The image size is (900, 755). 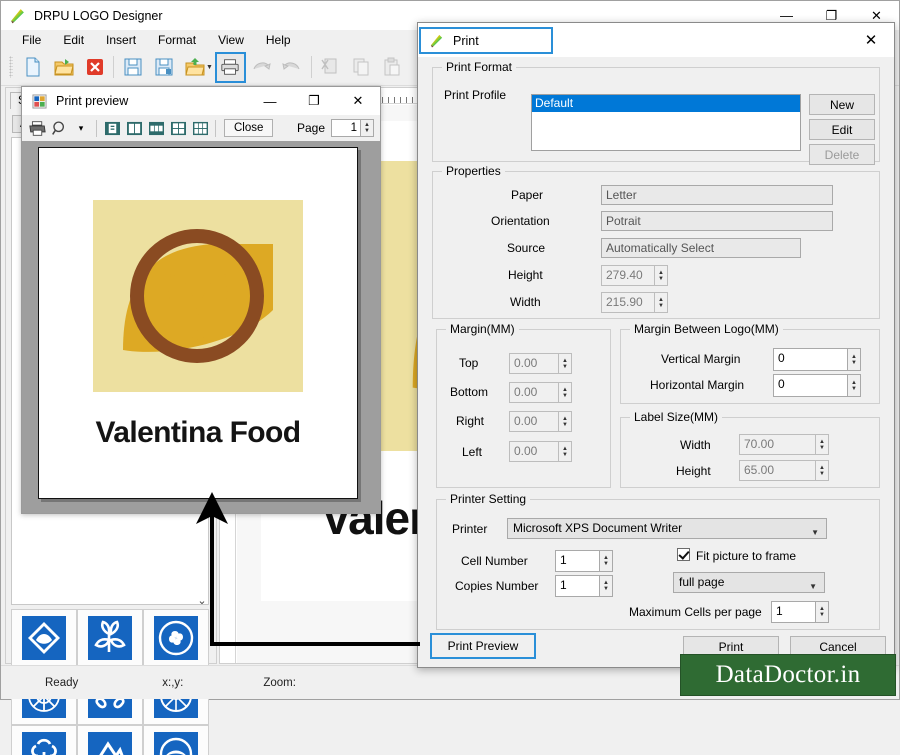 What do you see at coordinates (854, 389) in the screenshot?
I see `horizontal-margin-step-down-icon: ▼` at bounding box center [854, 389].